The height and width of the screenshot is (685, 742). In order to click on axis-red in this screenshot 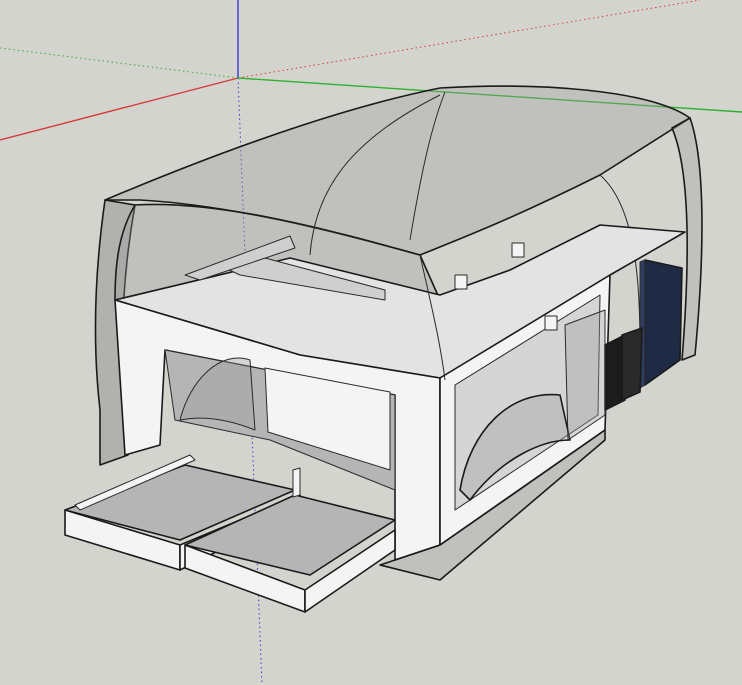, I will do `click(119, 109)`.